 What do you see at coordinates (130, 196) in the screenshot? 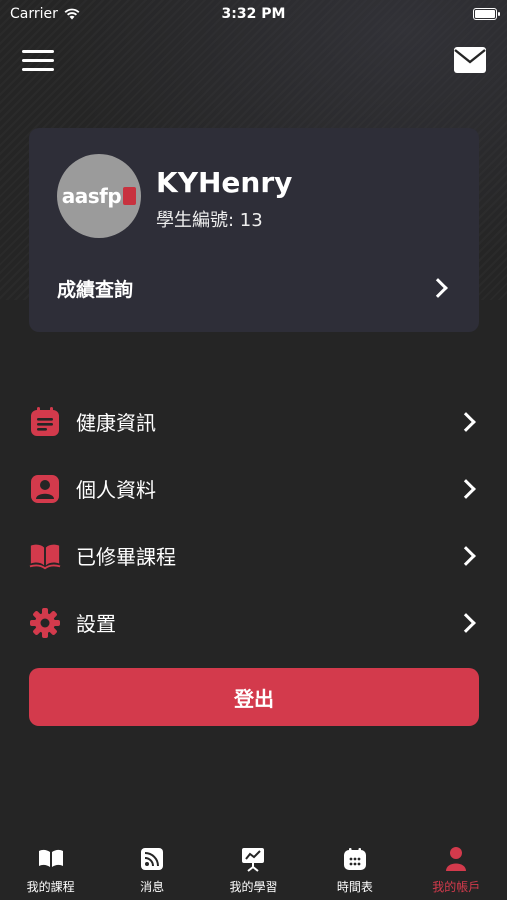
I see `avatar-logo-seal` at bounding box center [130, 196].